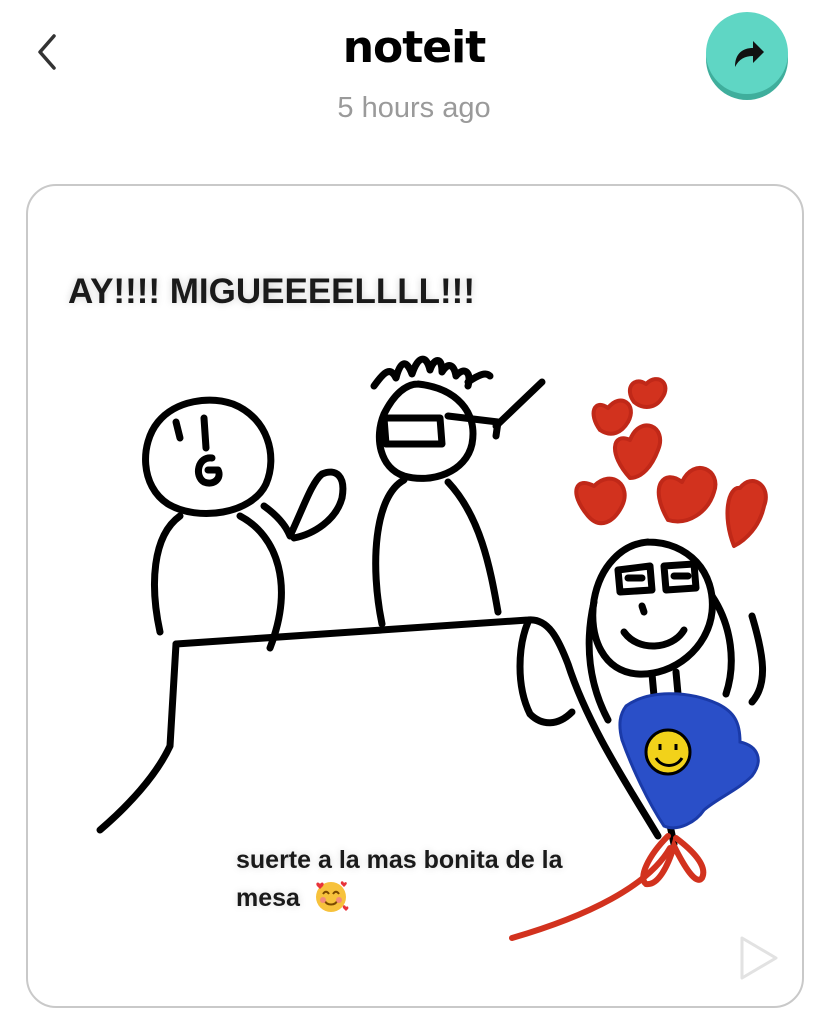 The width and height of the screenshot is (828, 1036). I want to click on play-button, so click(758, 958).